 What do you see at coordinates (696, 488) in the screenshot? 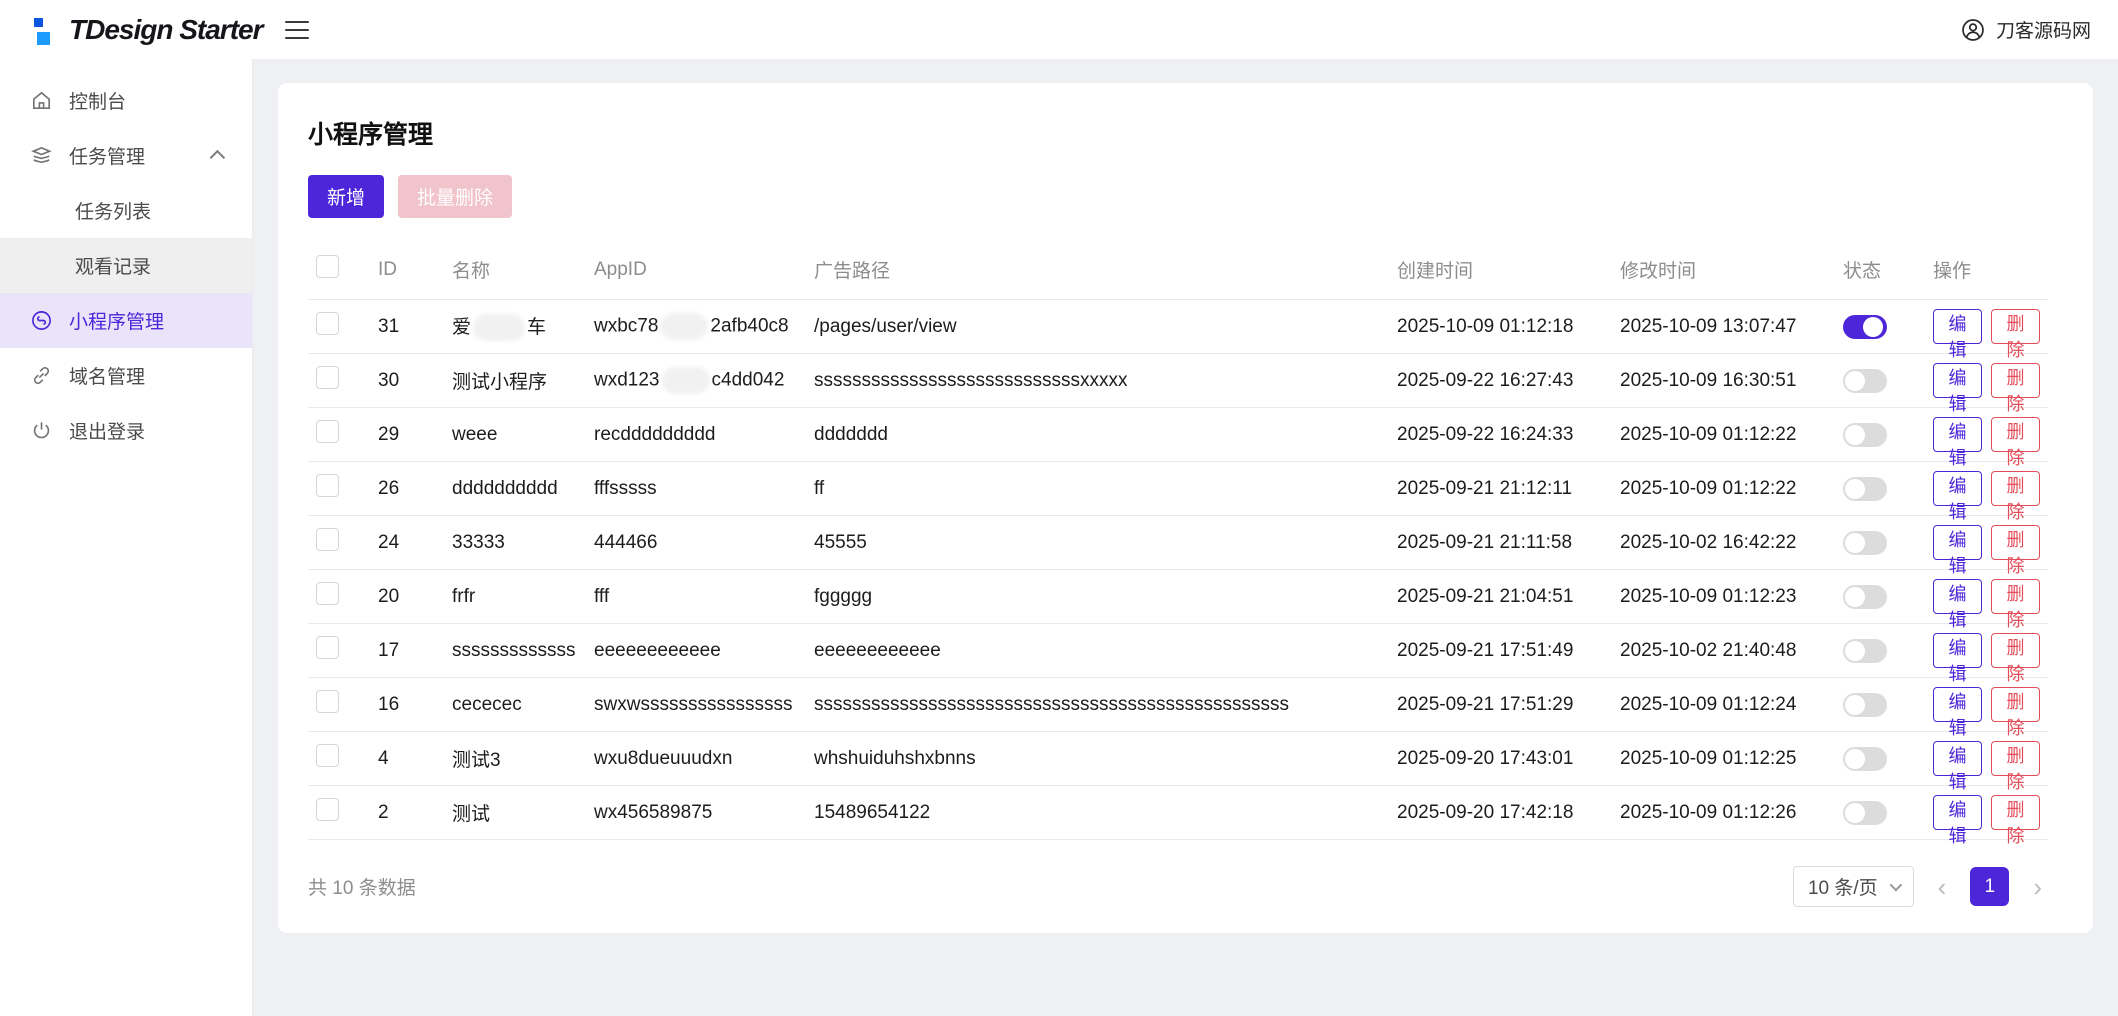
I see `cell-appid: fffsssss` at bounding box center [696, 488].